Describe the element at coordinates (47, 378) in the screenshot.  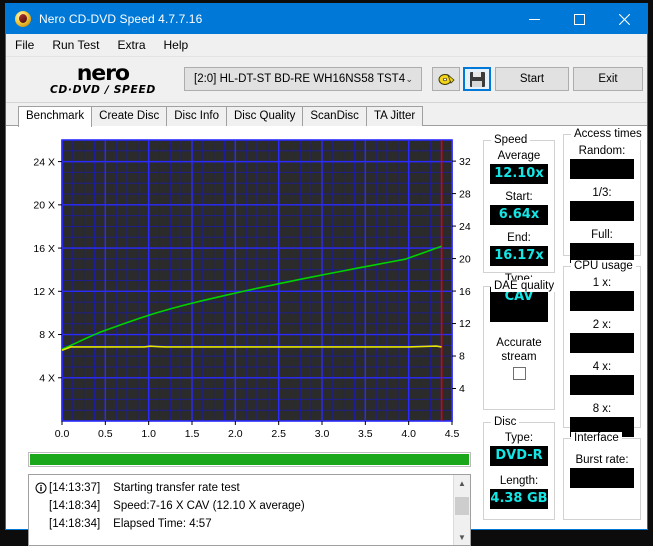
I see `chart-y-label-left: 4 X` at that location.